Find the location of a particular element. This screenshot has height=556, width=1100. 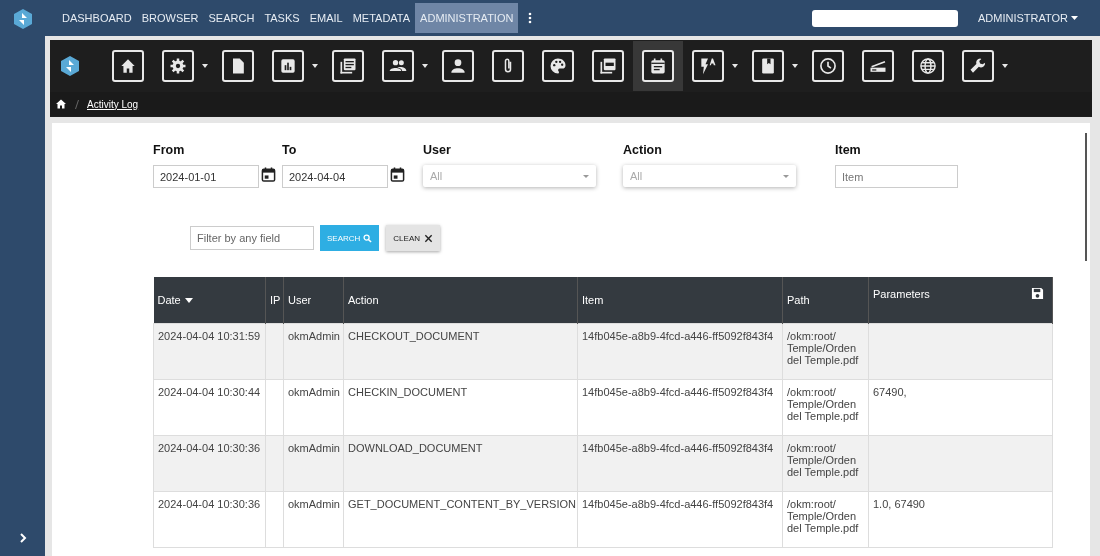

nav-tab: METADATA is located at coordinates (381, 18).